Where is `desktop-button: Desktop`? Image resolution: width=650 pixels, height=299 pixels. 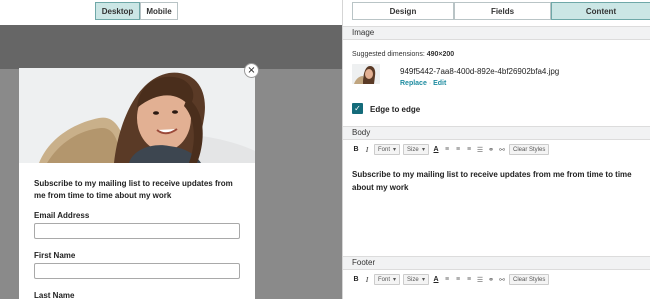 desktop-button: Desktop is located at coordinates (117, 11).